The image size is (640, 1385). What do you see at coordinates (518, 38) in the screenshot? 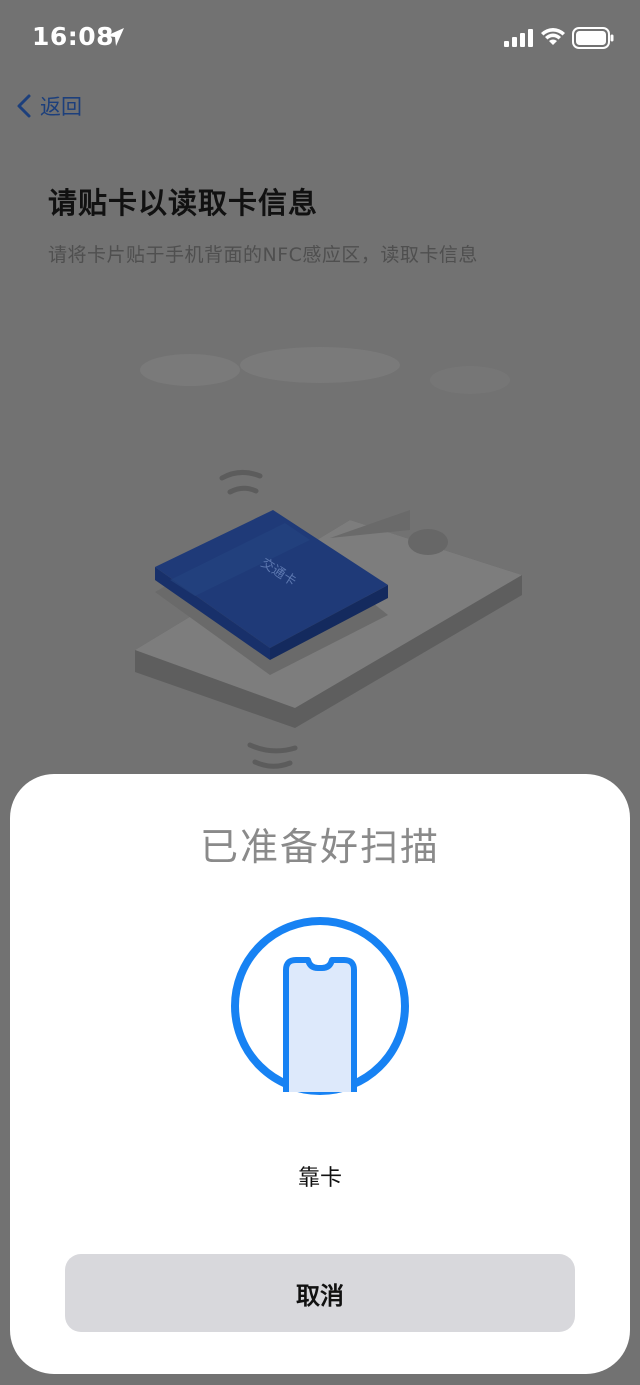
I see `cellular-signal-icon` at bounding box center [518, 38].